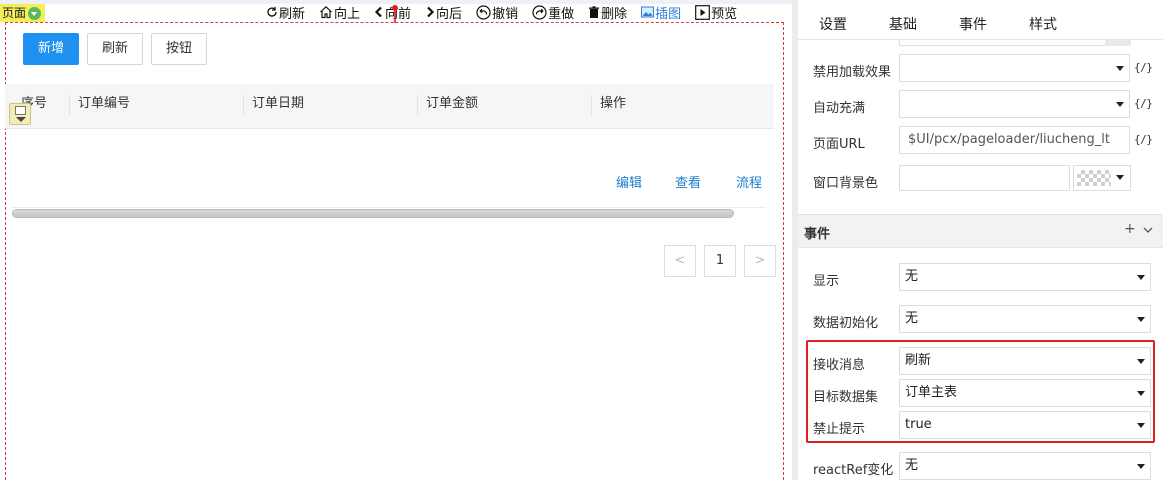 This screenshot has height=480, width=1163. What do you see at coordinates (1094, 178) in the screenshot?
I see `transparent-swatch-icon` at bounding box center [1094, 178].